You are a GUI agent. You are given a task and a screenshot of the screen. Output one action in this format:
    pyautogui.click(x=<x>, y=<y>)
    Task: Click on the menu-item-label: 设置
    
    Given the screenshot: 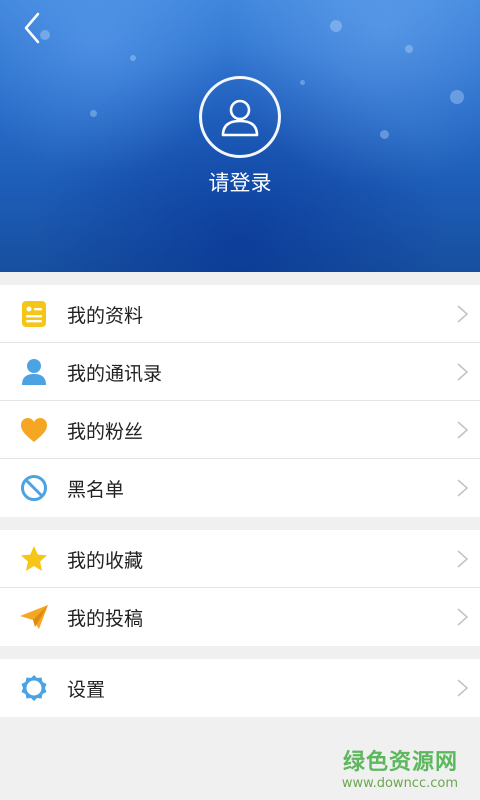 What is the action you would take?
    pyautogui.click(x=86, y=689)
    